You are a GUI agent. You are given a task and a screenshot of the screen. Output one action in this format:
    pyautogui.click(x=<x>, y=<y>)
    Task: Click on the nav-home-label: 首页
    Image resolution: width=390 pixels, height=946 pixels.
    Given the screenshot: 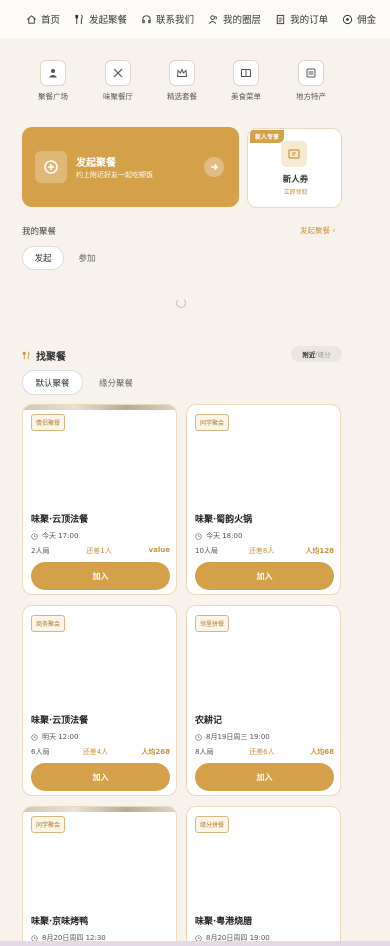 What is the action you would take?
    pyautogui.click(x=51, y=20)
    